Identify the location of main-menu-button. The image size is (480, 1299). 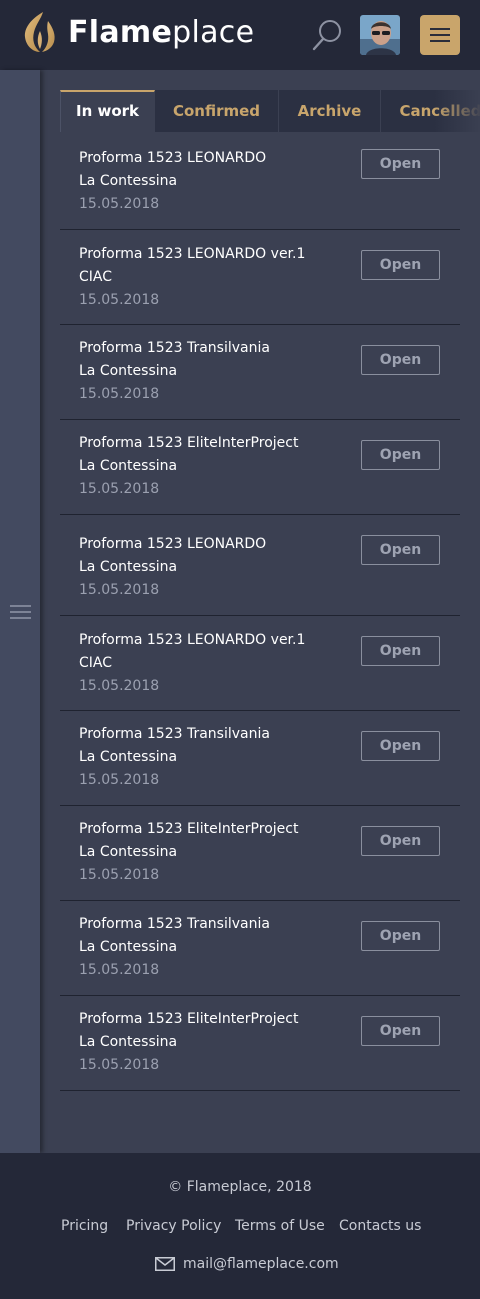
(440, 35).